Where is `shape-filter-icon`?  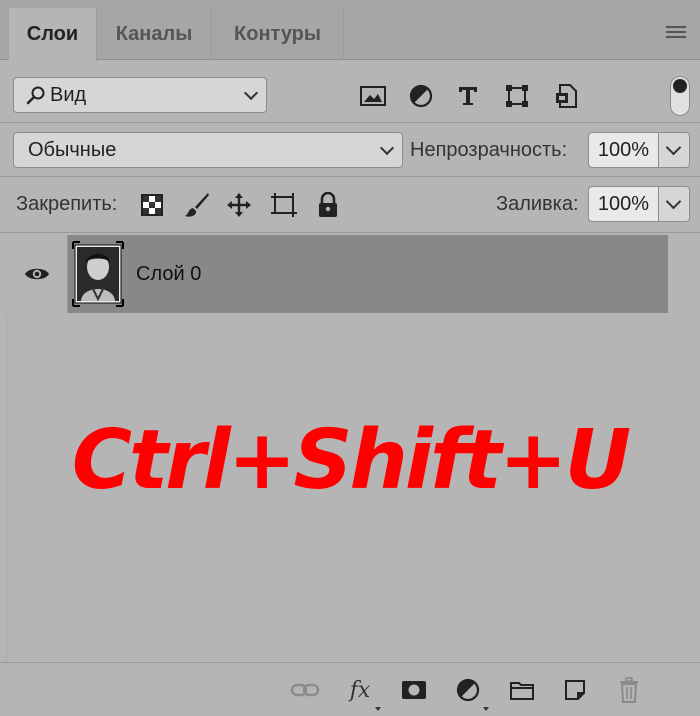
shape-filter-icon is located at coordinates (517, 96).